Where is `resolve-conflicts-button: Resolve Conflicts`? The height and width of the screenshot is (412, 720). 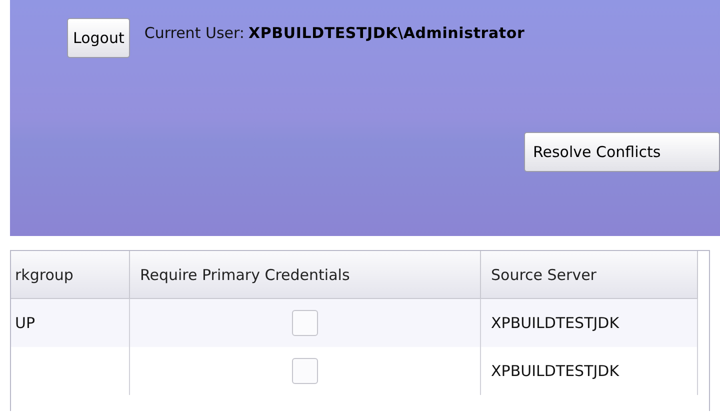
resolve-conflicts-button: Resolve Conflicts is located at coordinates (622, 152).